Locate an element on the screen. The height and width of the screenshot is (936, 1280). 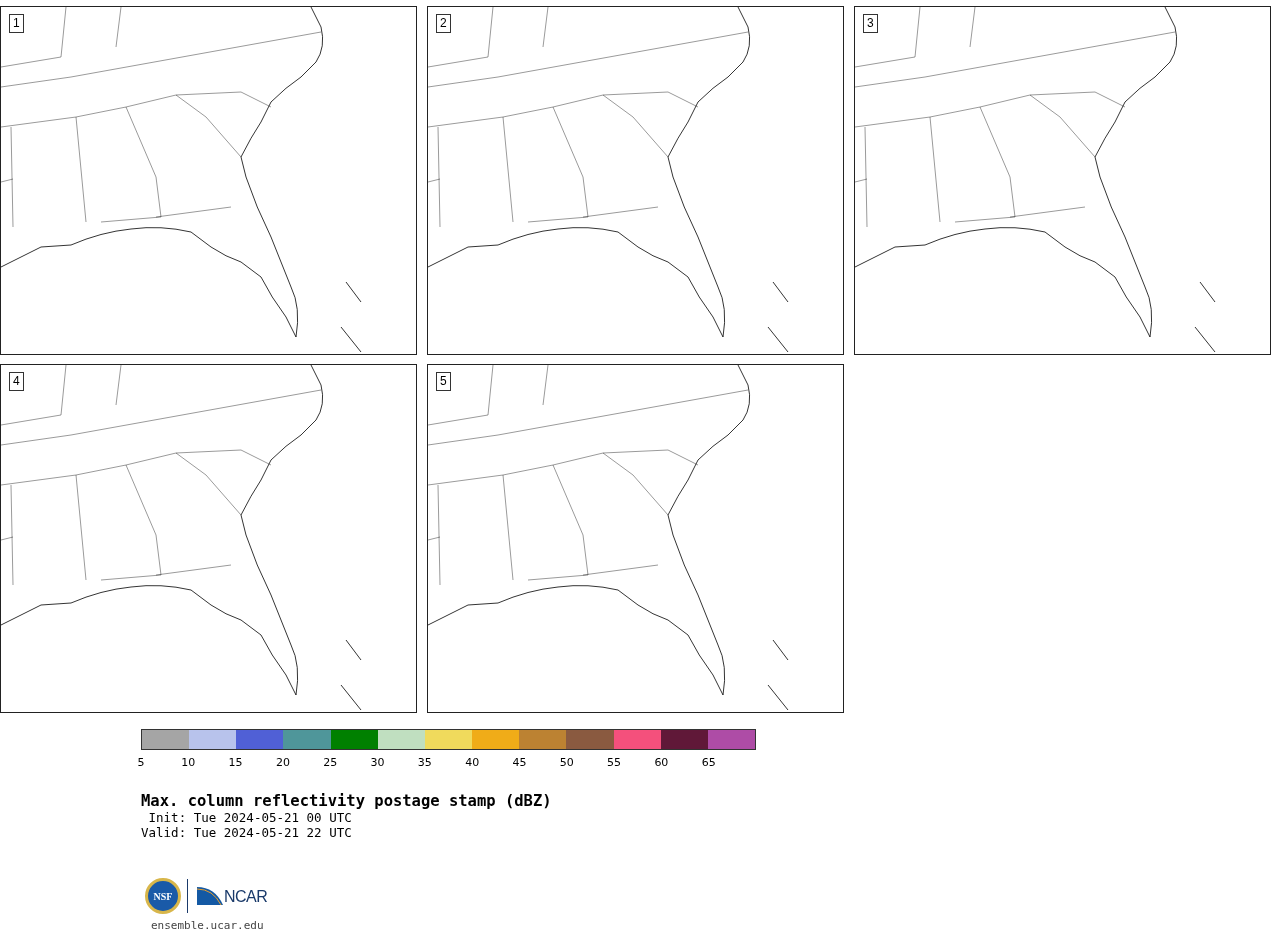
colorbar-tick-label: 45 is located at coordinates (519, 762).